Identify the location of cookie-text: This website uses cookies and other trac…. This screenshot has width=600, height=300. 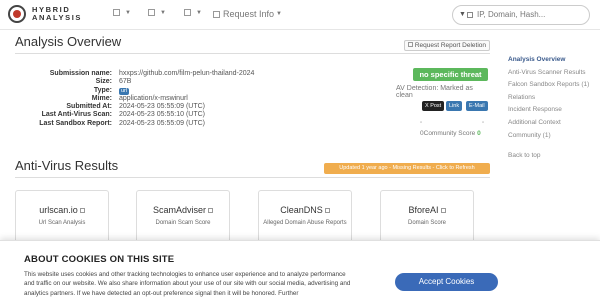
(187, 284).